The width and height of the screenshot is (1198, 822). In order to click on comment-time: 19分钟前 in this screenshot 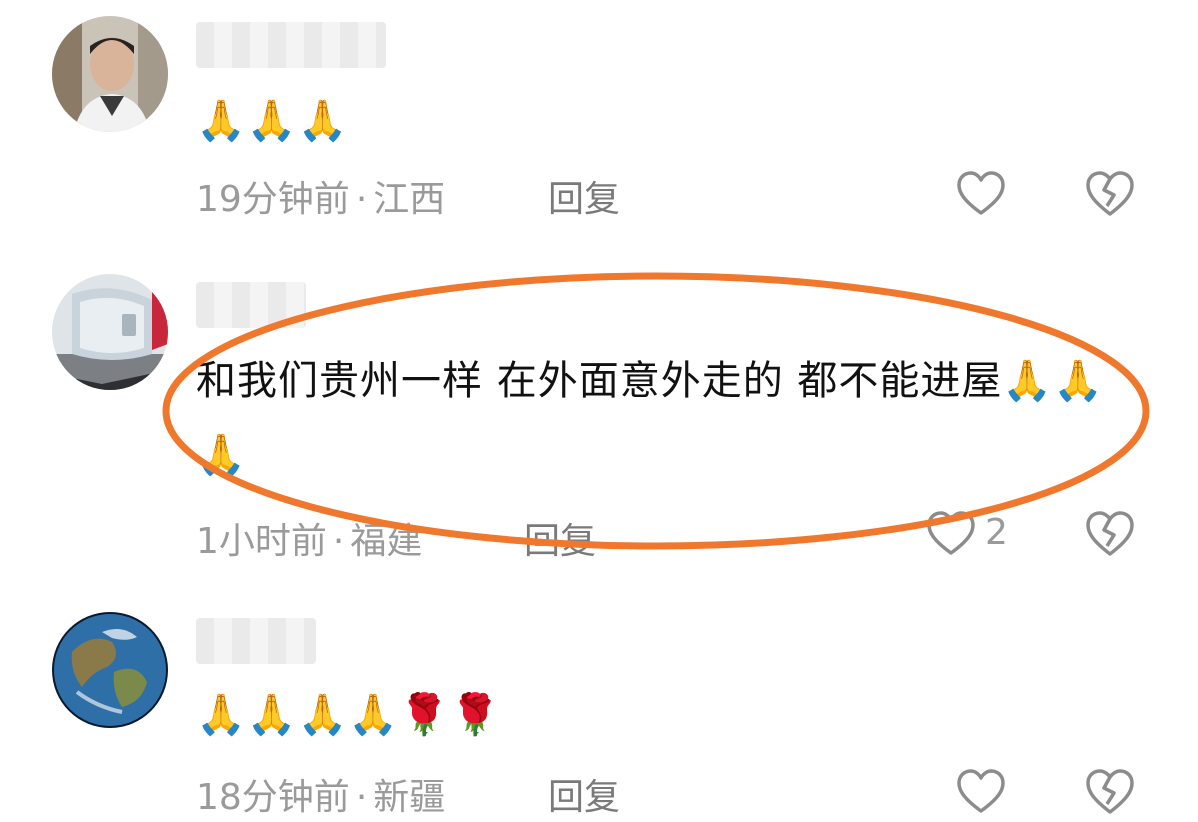, I will do `click(273, 199)`.